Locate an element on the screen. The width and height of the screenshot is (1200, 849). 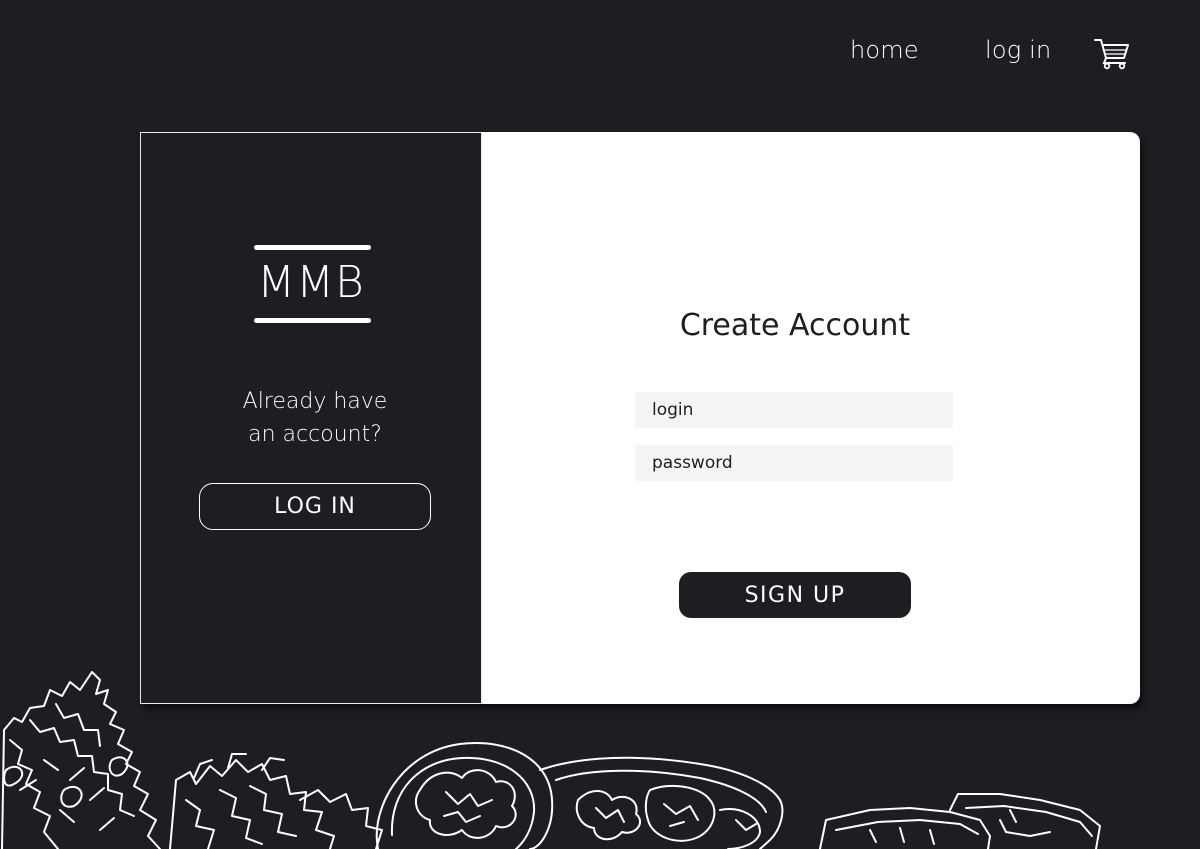
password-field is located at coordinates (794, 463).